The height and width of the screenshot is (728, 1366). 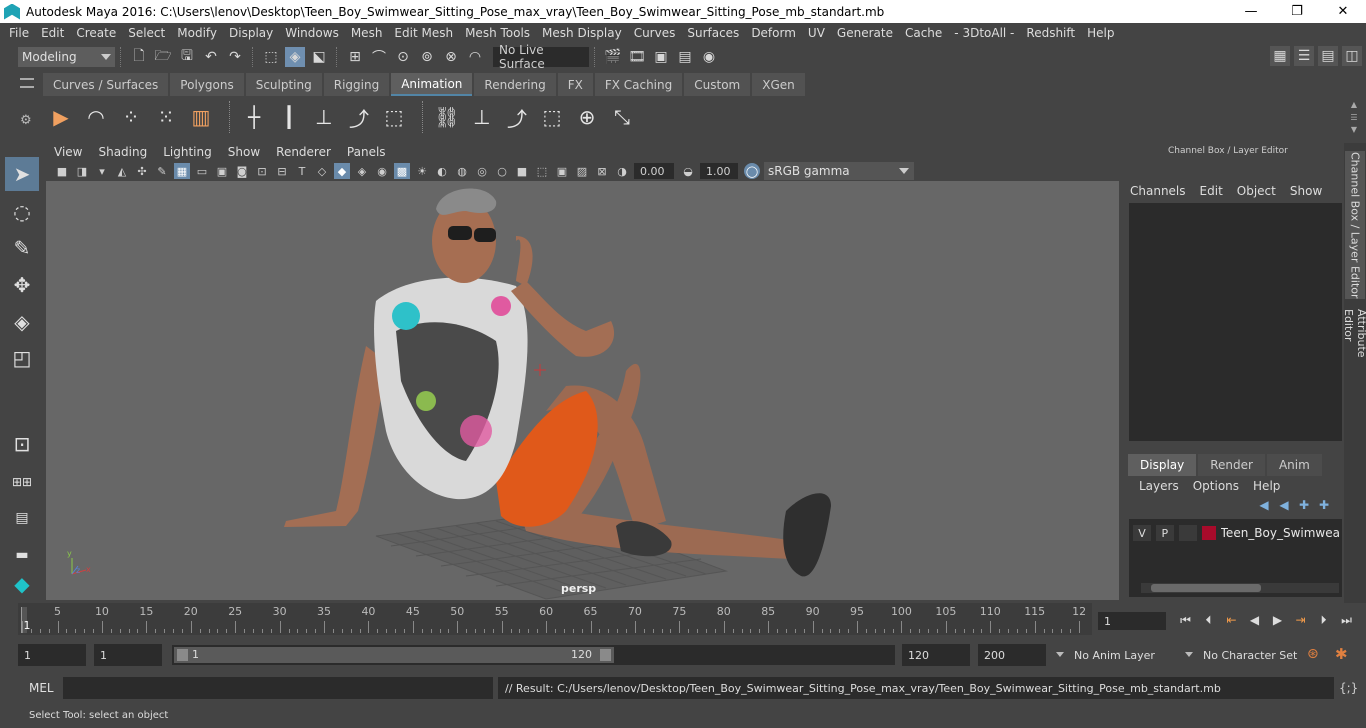 I want to click on shelf-scroll: ▲ ☰ ▼, so click(x=1354, y=117).